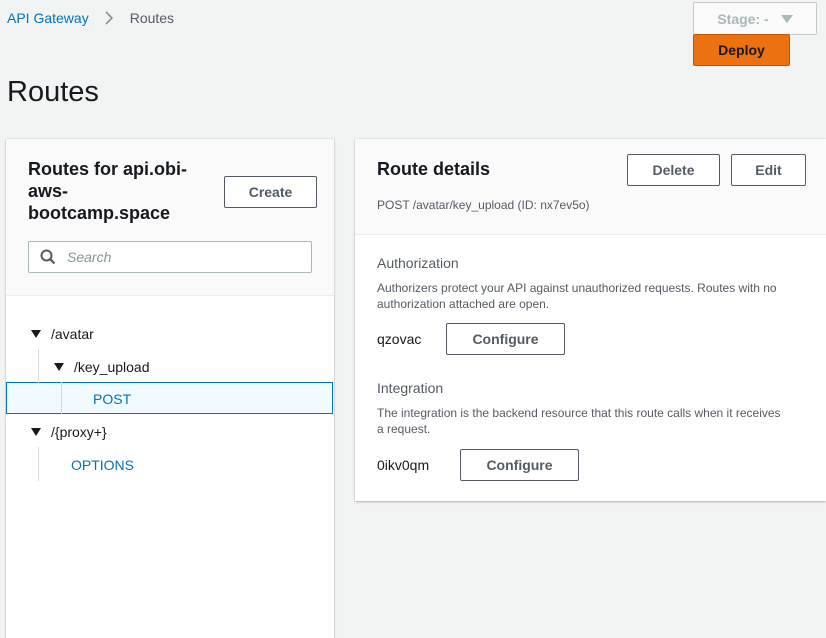 The width and height of the screenshot is (826, 638). What do you see at coordinates (48, 18) in the screenshot?
I see `breadcrumb-api-gateway-link: API Gateway` at bounding box center [48, 18].